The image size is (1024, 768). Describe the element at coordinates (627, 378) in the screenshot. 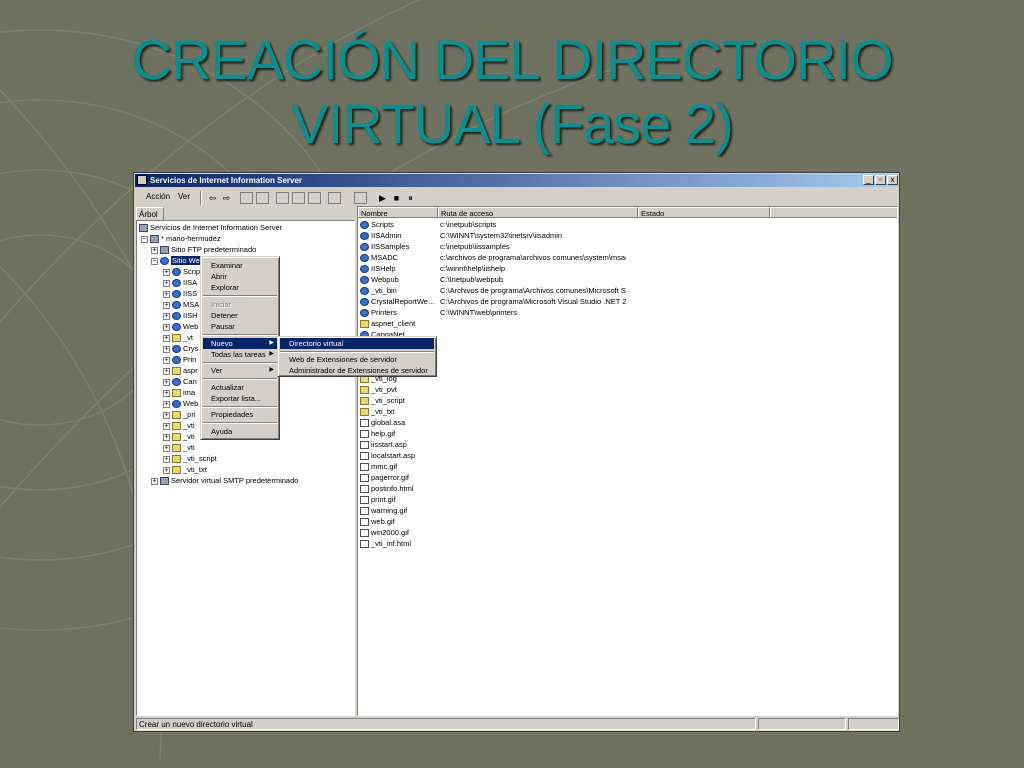

I see `list-row: _vti_log` at that location.